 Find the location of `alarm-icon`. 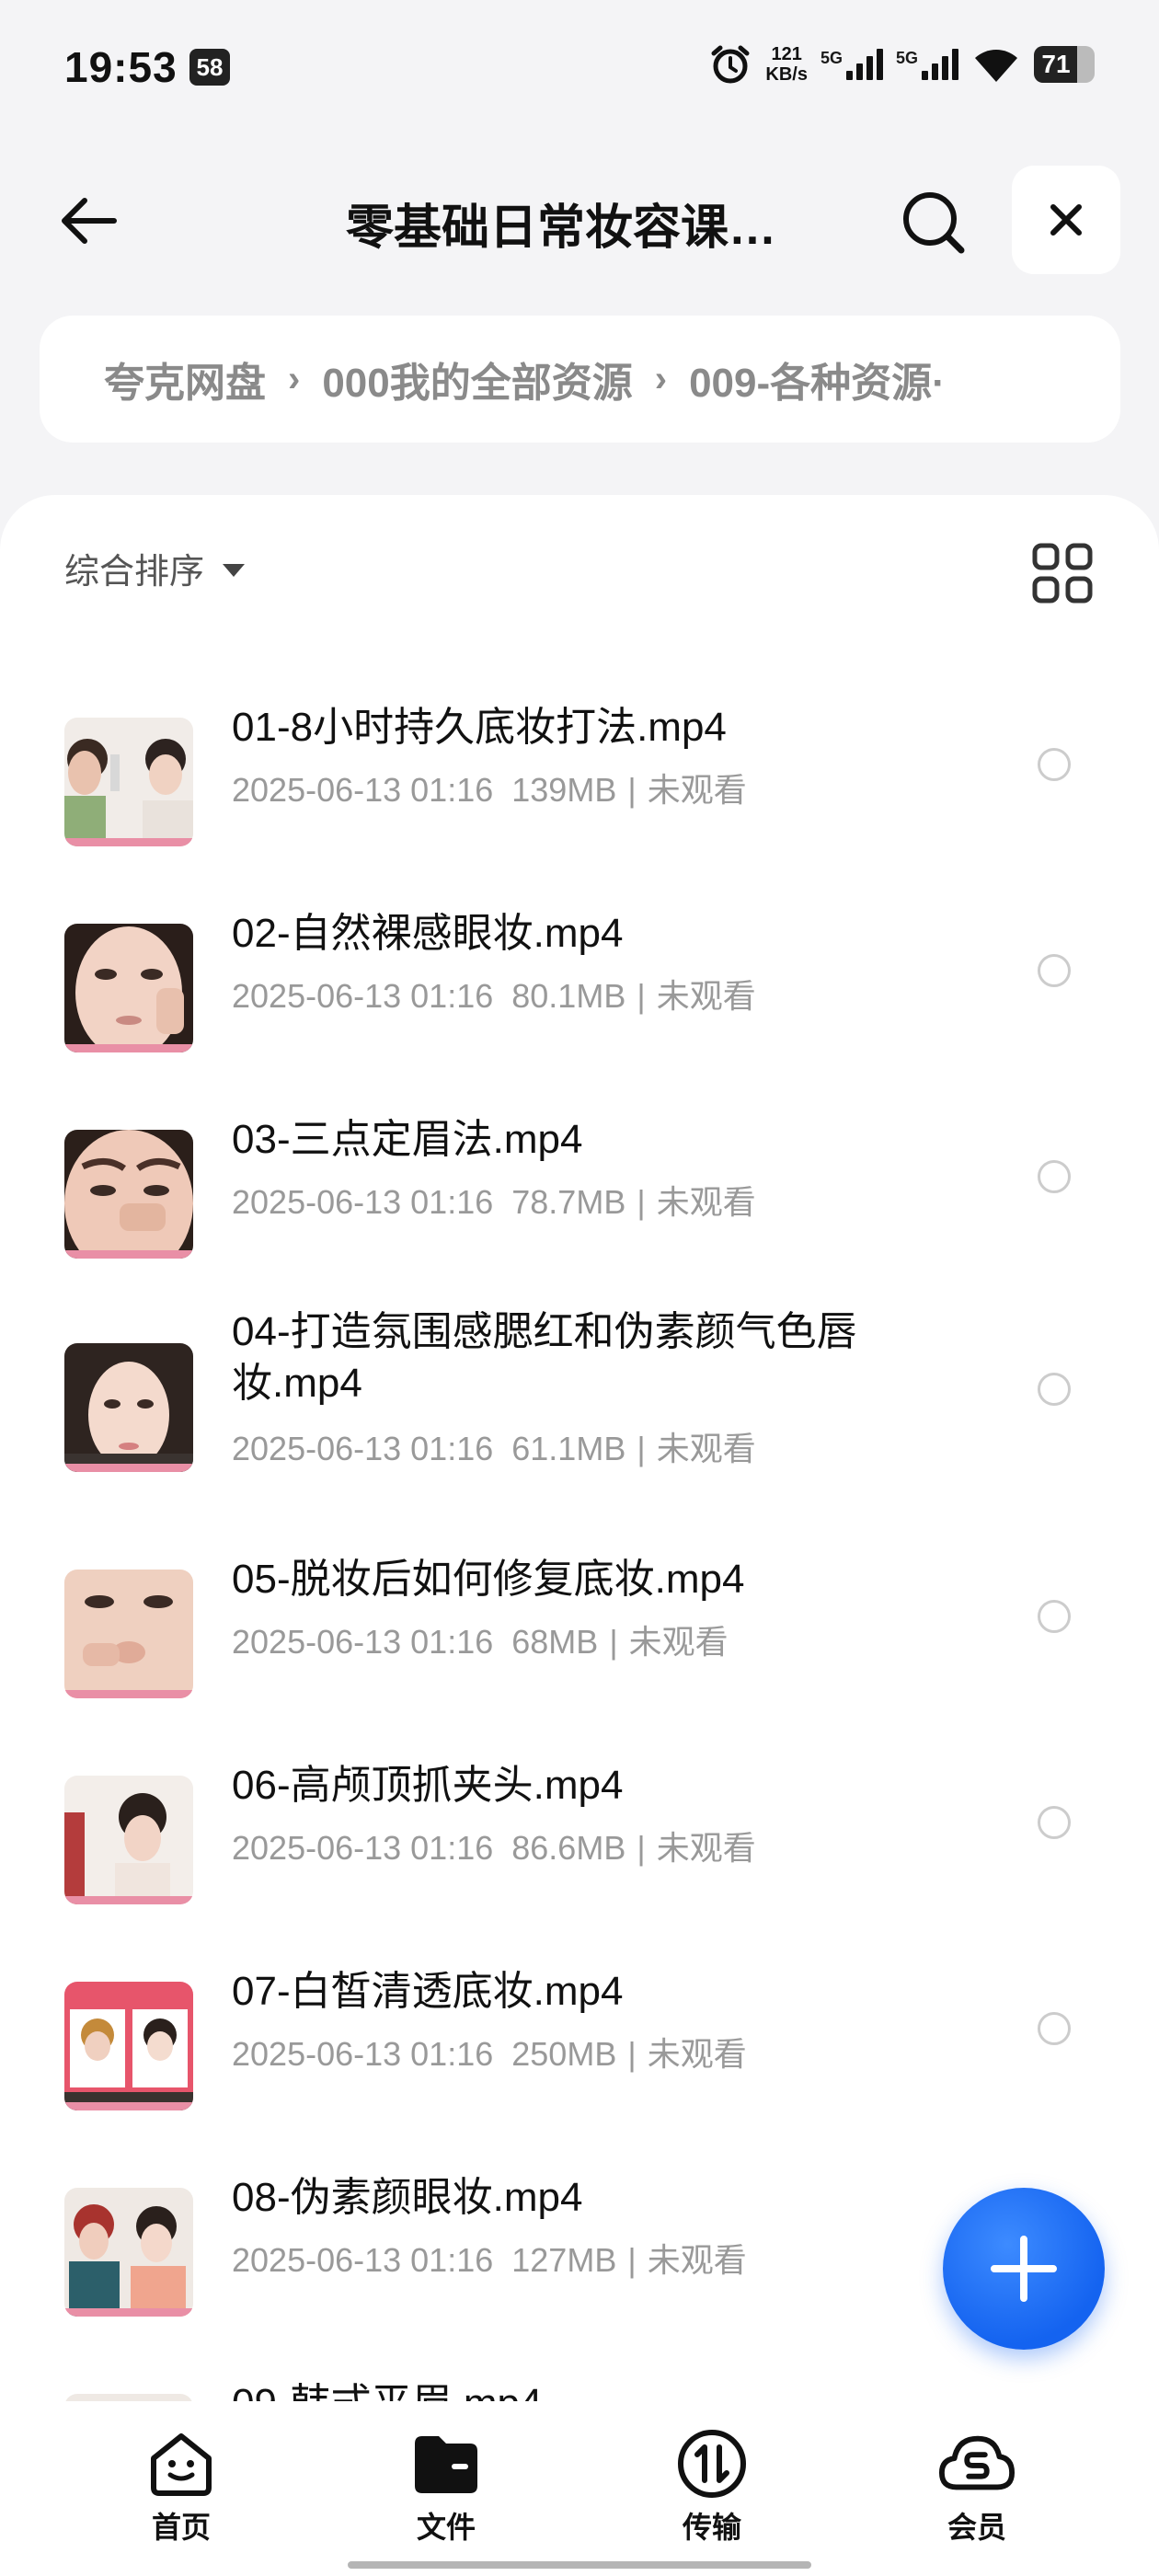

alarm-icon is located at coordinates (730, 64).